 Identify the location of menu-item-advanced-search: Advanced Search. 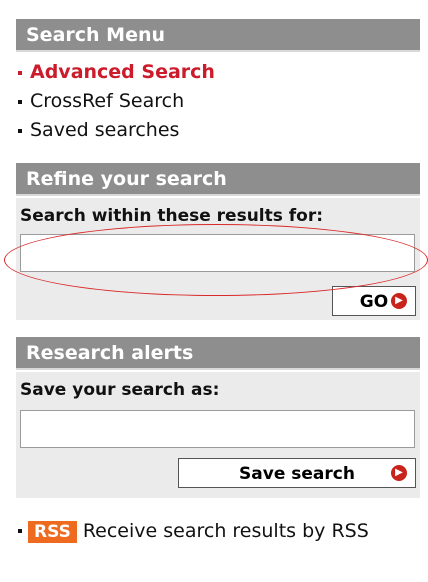
(116, 72).